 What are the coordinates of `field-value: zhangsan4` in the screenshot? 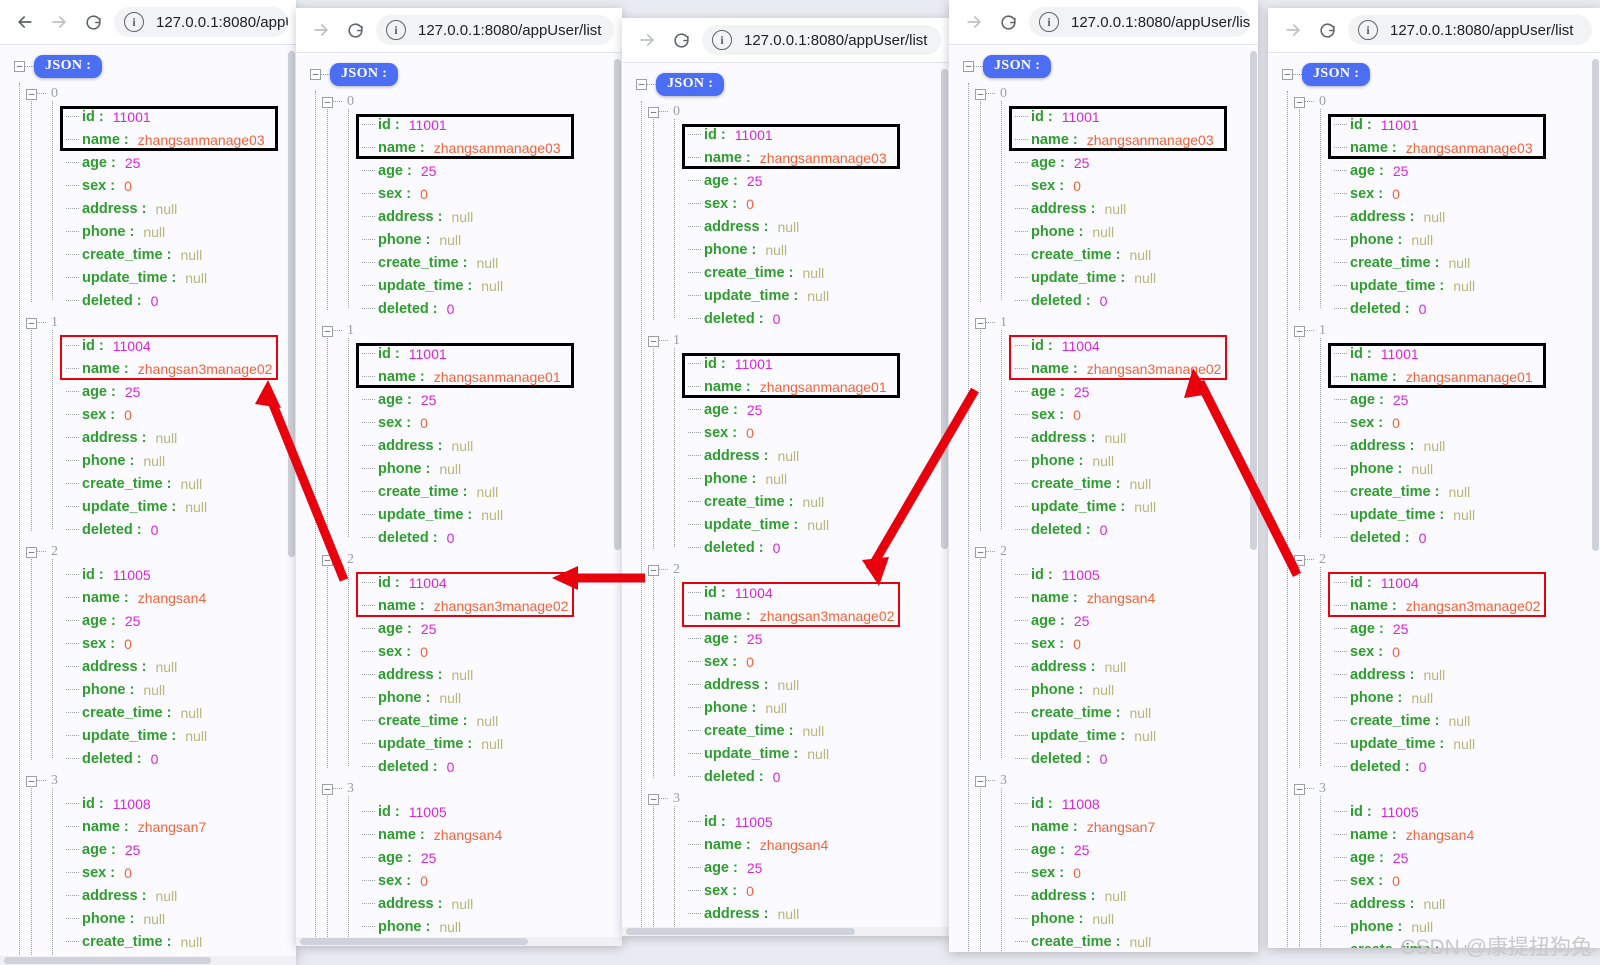 It's located at (172, 597).